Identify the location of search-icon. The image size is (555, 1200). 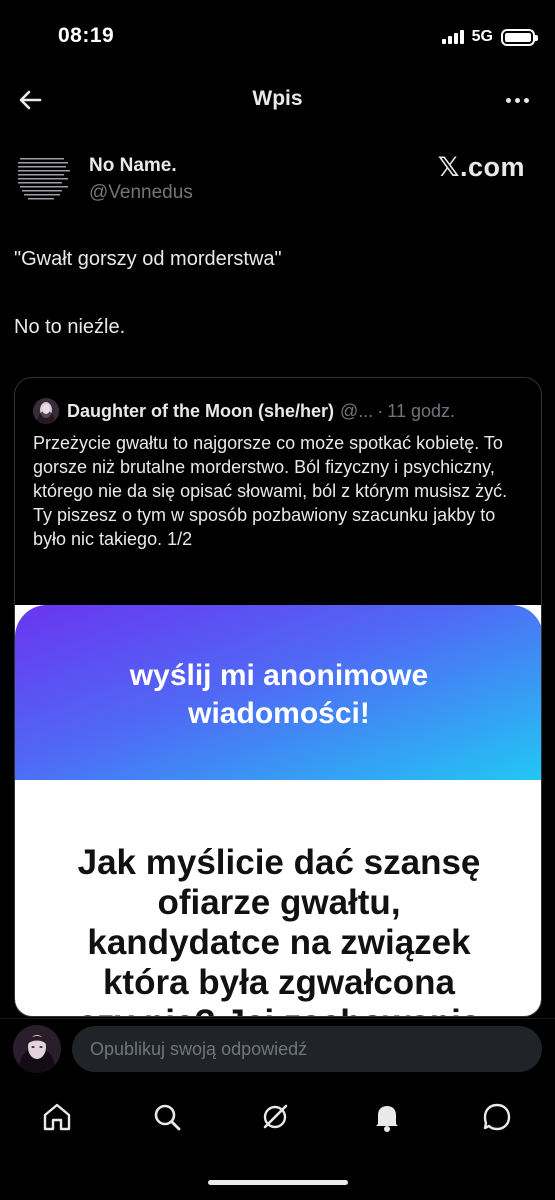
(167, 1117).